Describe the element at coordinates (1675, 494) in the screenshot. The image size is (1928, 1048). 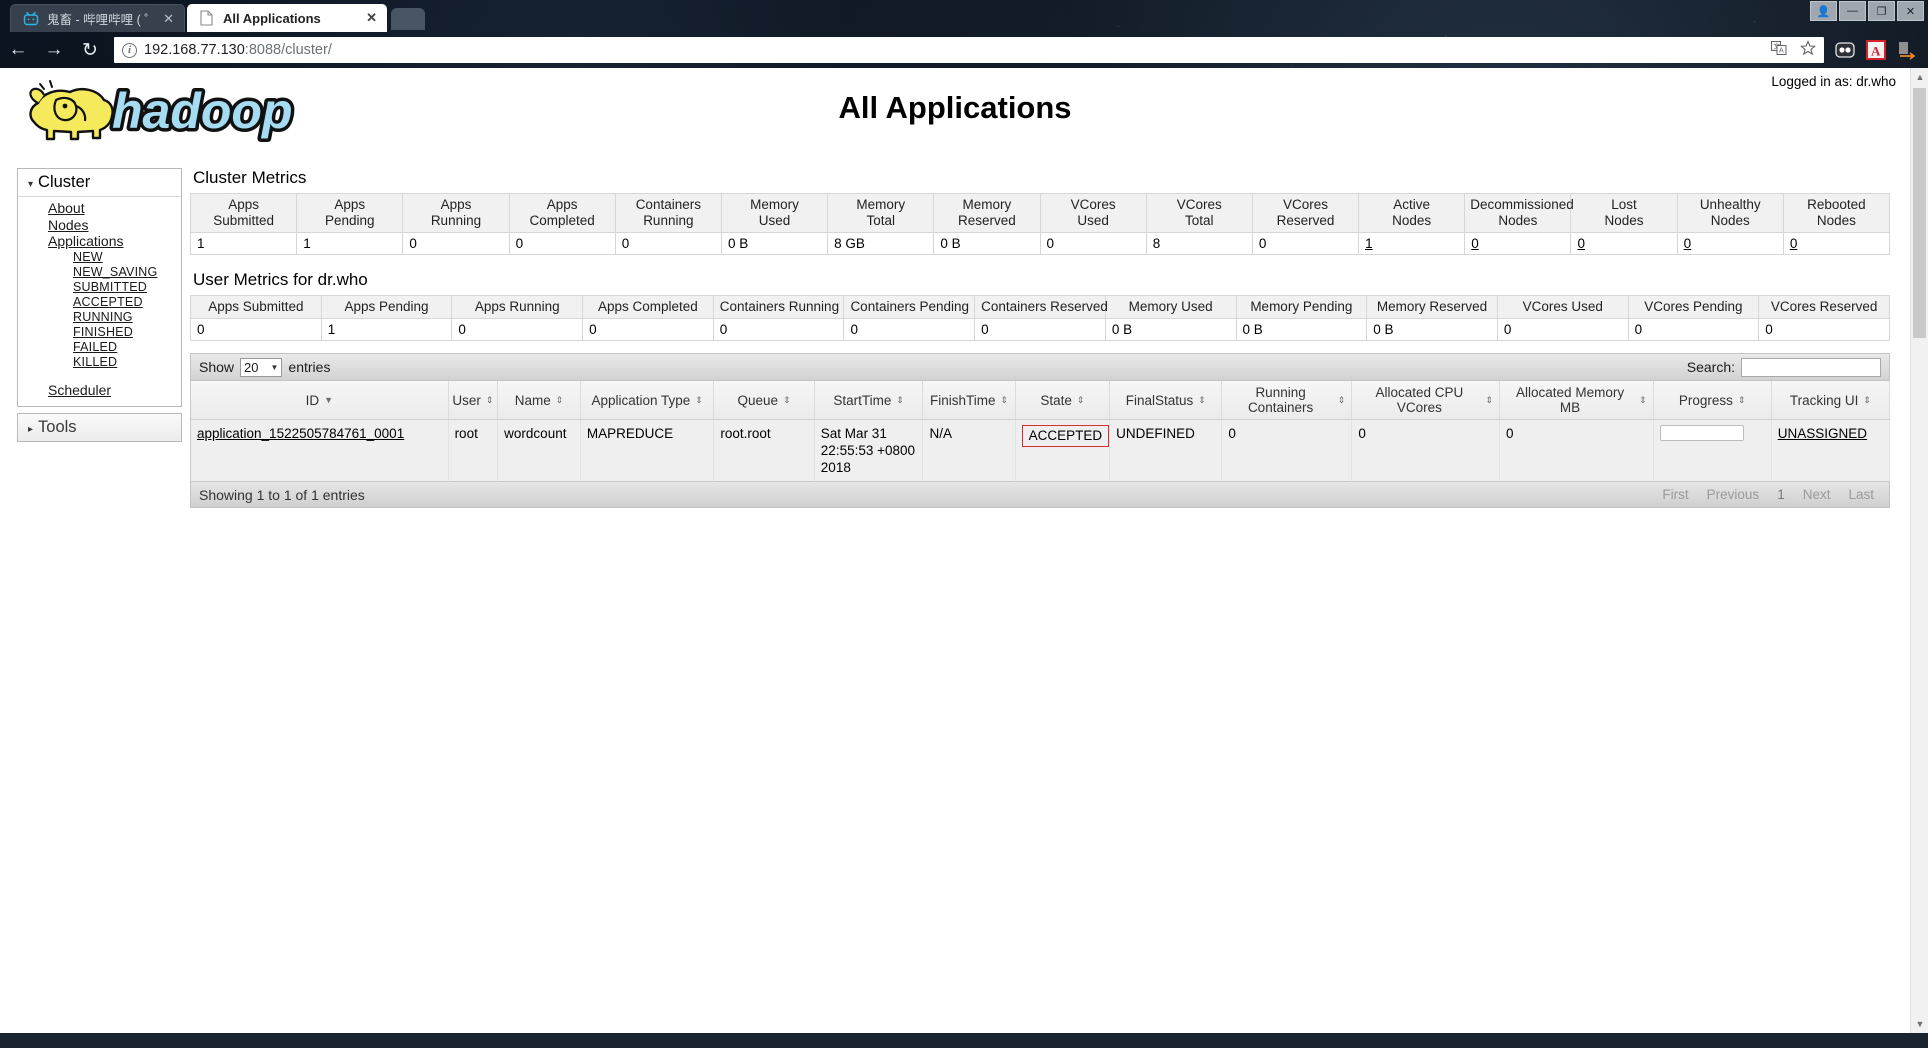
I see `page-first-button: First` at that location.